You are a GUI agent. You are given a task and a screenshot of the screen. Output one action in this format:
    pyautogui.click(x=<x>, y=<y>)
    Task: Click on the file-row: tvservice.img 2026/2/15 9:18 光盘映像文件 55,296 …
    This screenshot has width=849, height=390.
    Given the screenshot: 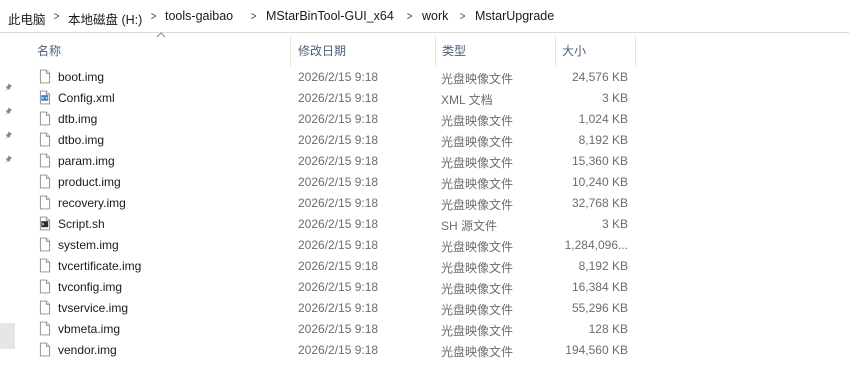 What is the action you would take?
    pyautogui.click(x=335, y=307)
    